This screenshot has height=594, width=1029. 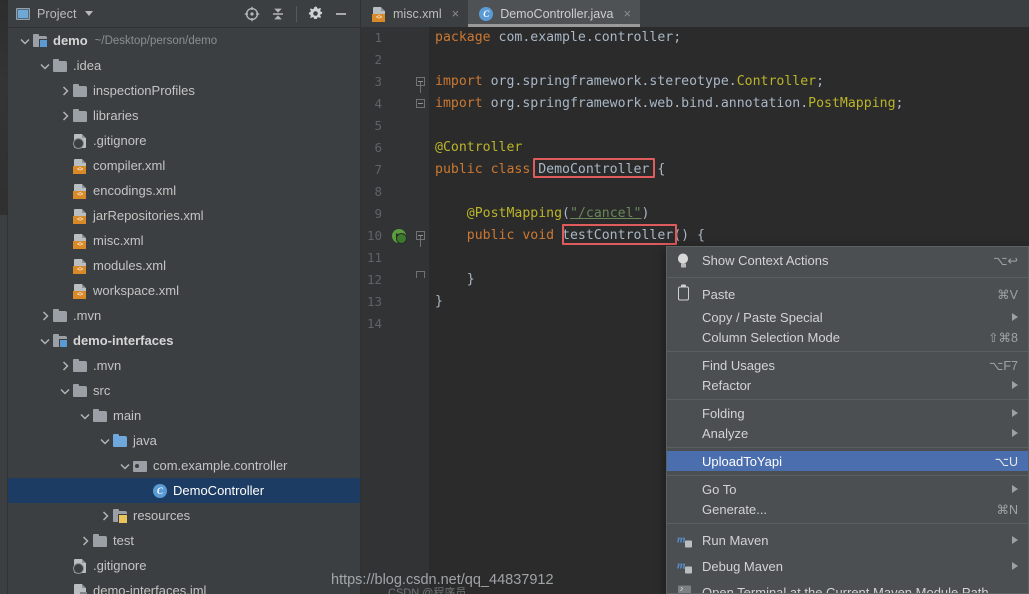 I want to click on tree-item-inspectionprofiles: inspectionProfiles, so click(x=184, y=90).